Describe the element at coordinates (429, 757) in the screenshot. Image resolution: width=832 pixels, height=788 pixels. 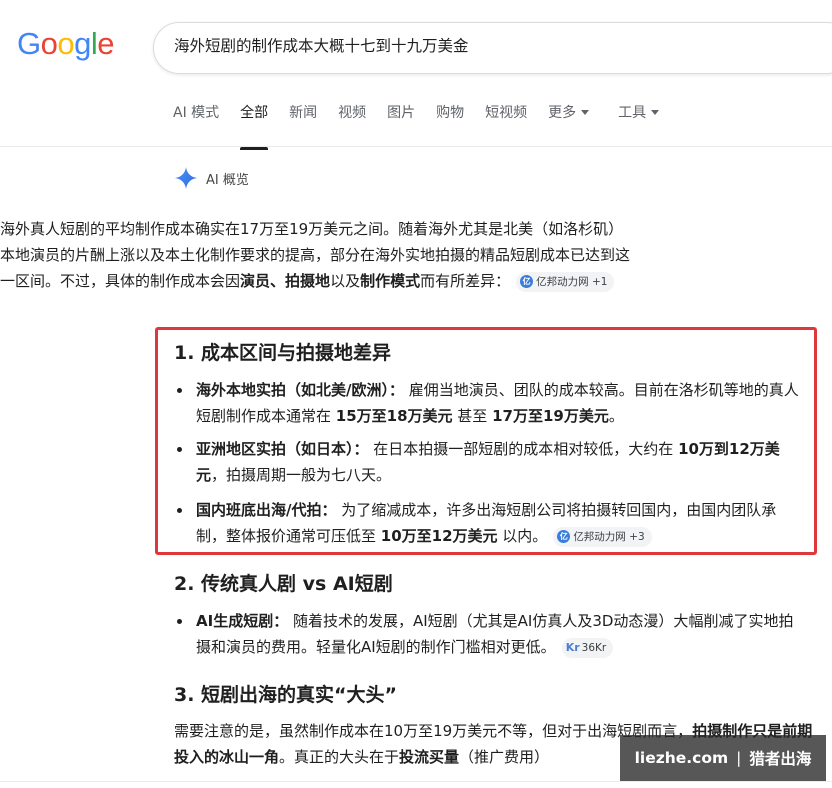
I see `closing-bold: 投流买量` at that location.